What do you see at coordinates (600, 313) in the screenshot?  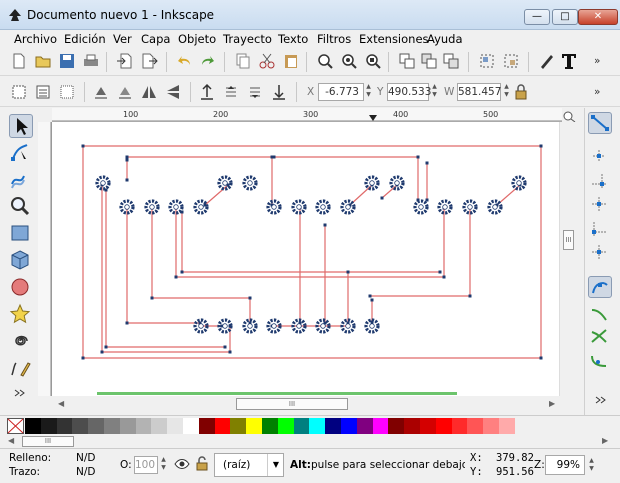 I see `snap-paths-button` at bounding box center [600, 313].